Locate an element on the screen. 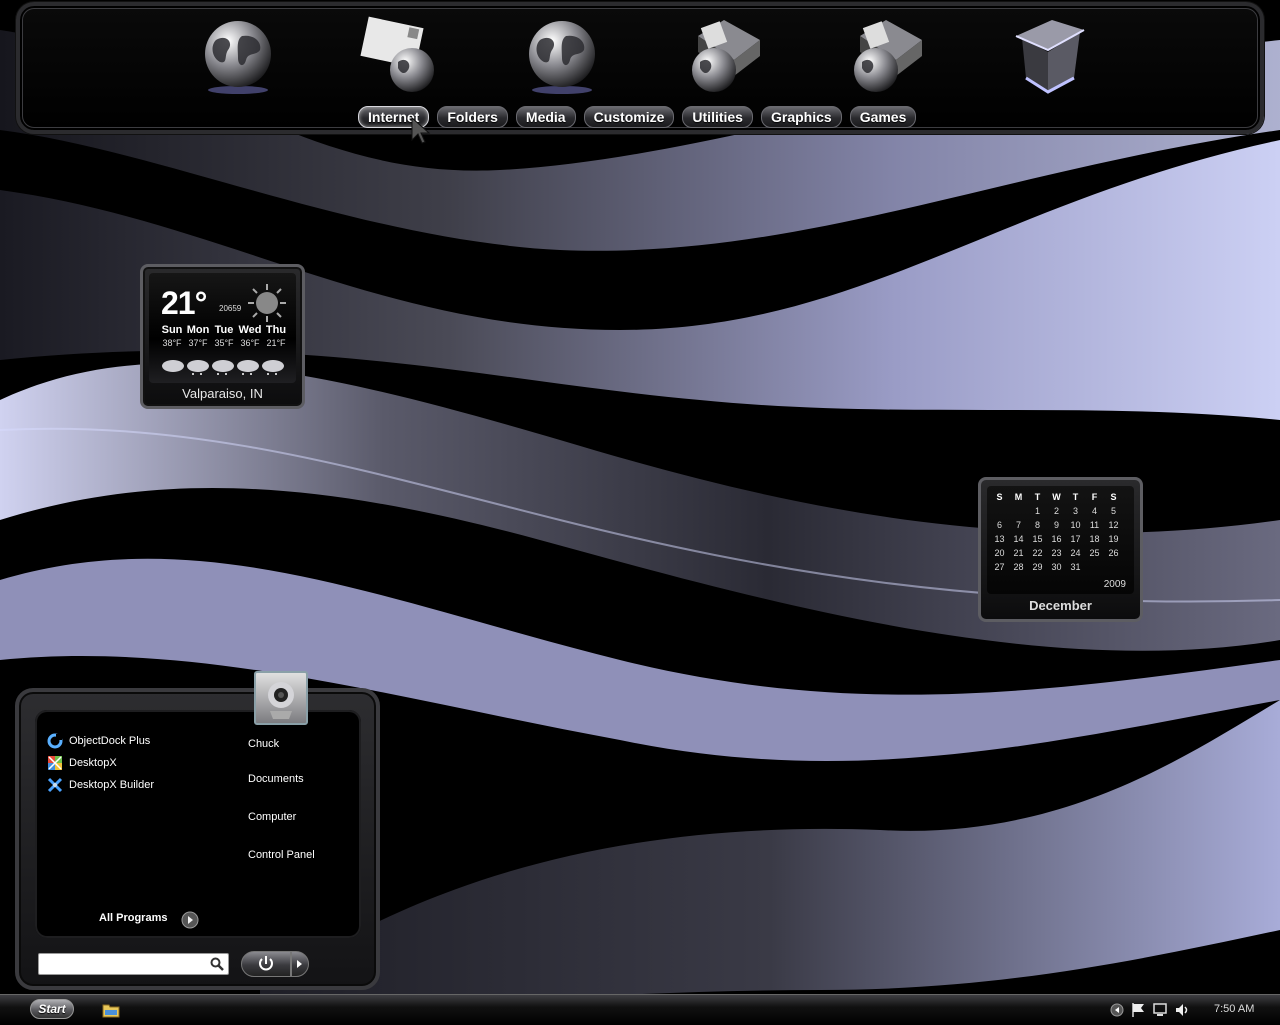 Image resolution: width=1280 pixels, height=1025 pixels. weather-city: Valparaiso, IN is located at coordinates (222, 393).